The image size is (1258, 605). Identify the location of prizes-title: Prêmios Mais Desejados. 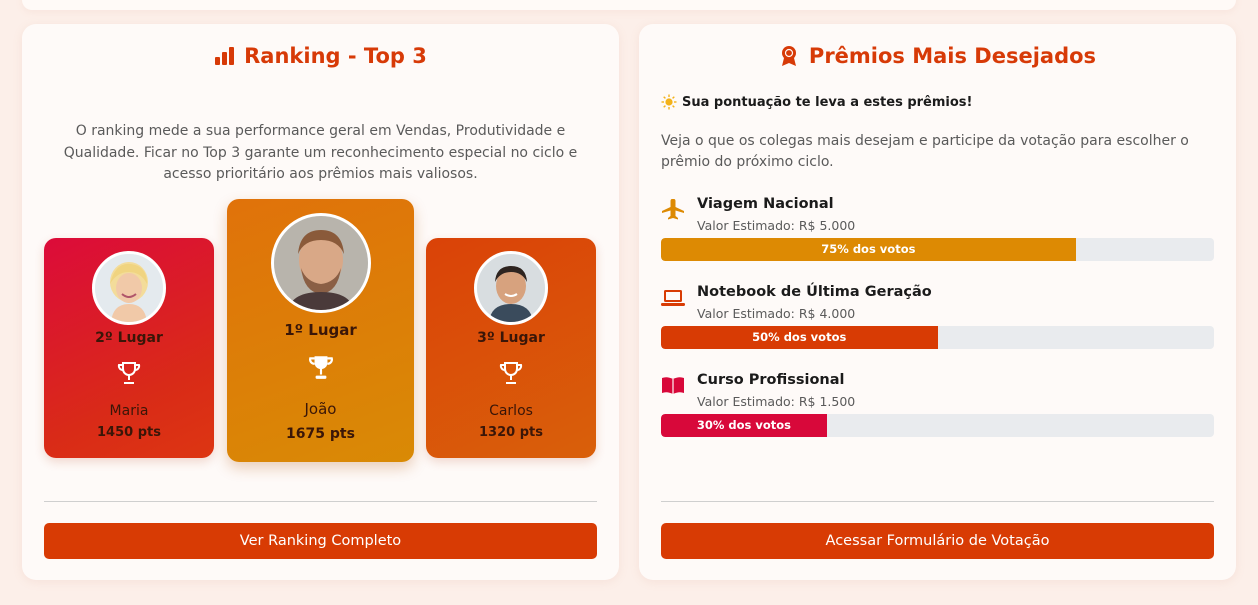
(937, 56).